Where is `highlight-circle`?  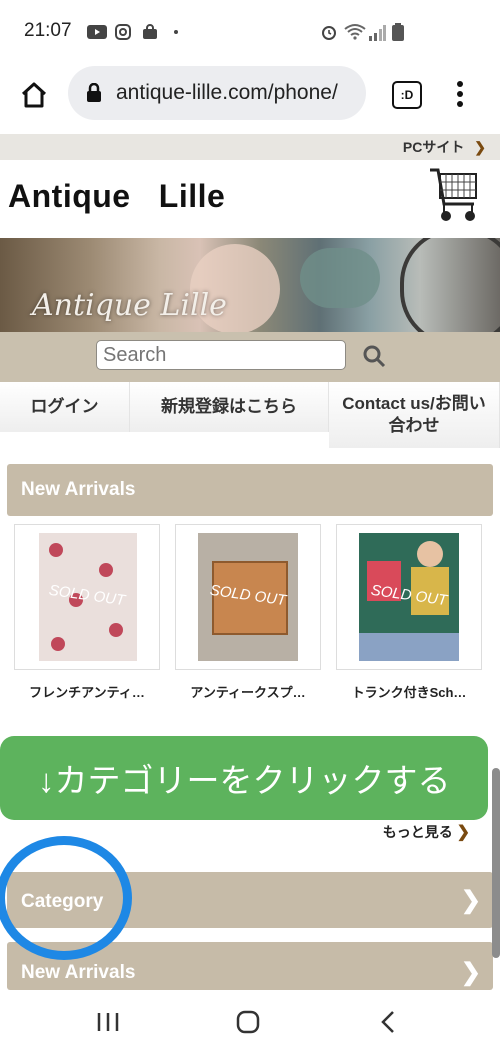 highlight-circle is located at coordinates (66, 898).